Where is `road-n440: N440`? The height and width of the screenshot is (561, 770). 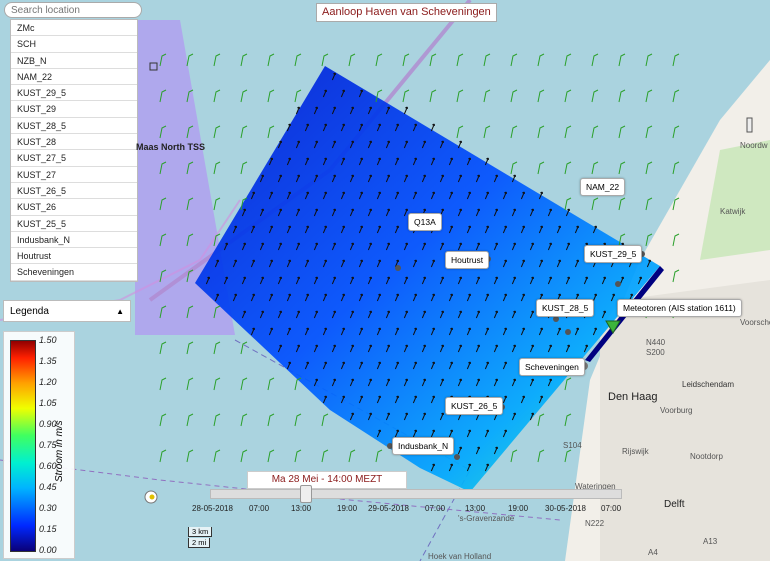 road-n440: N440 is located at coordinates (656, 342).